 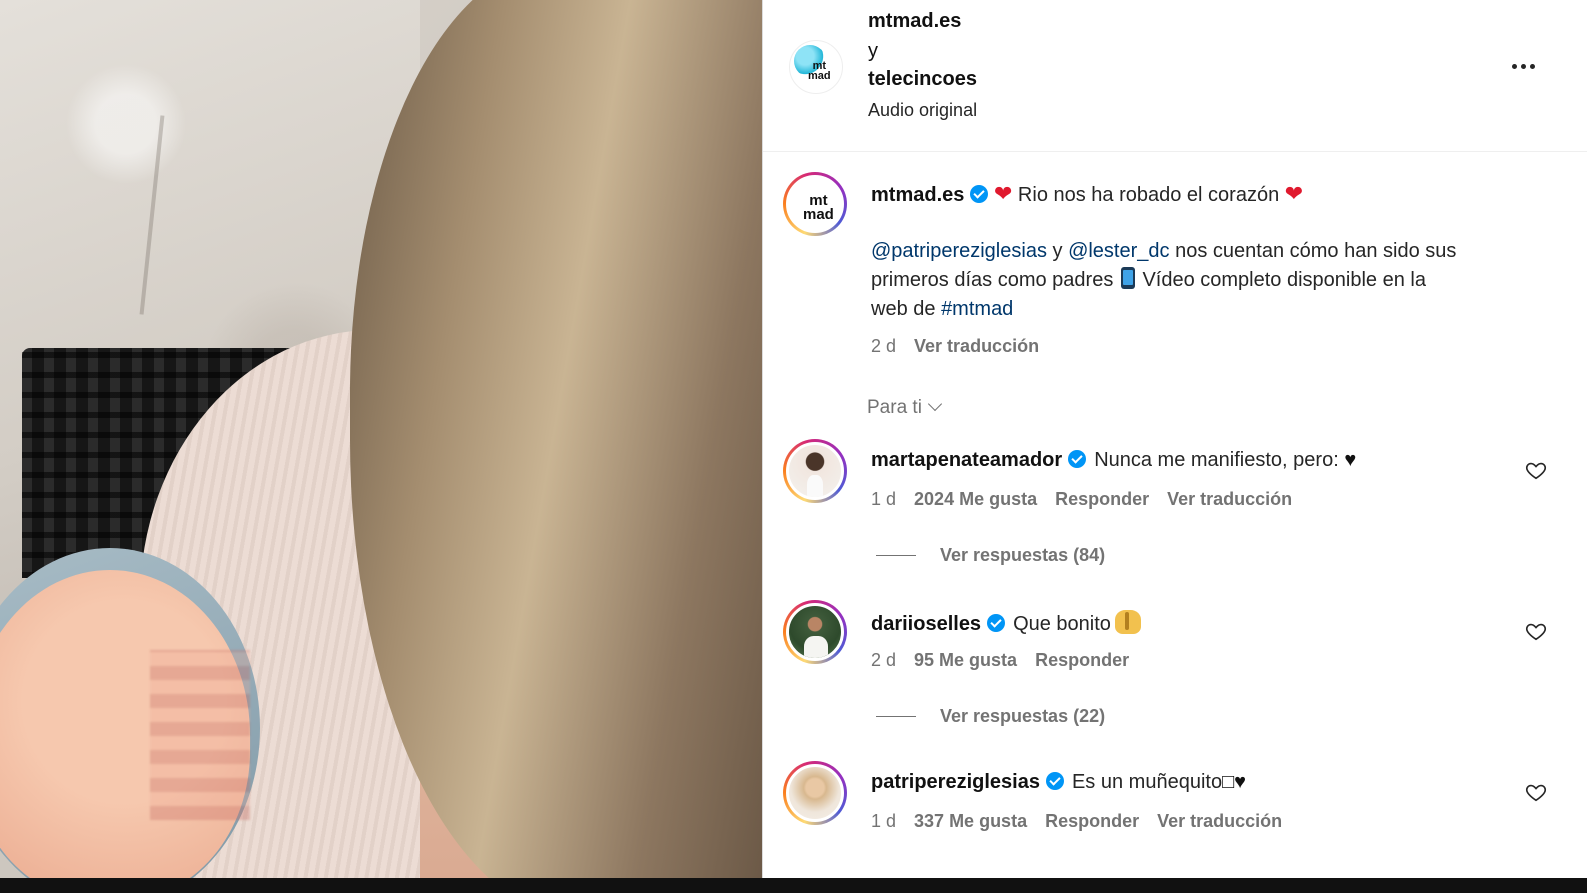 What do you see at coordinates (926, 624) in the screenshot?
I see `comment-username: dariioselles` at bounding box center [926, 624].